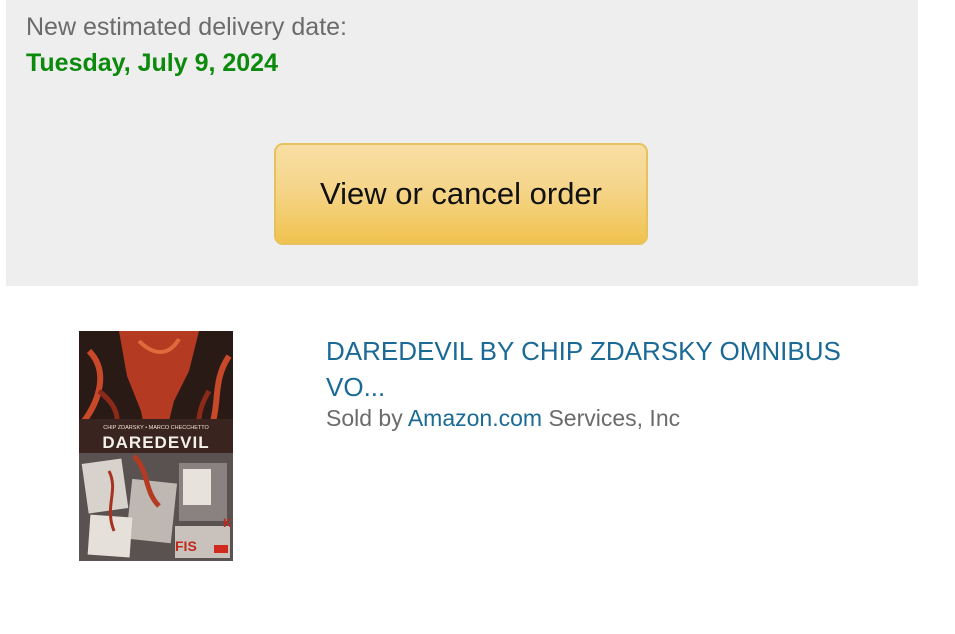 The height and width of the screenshot is (634, 955). Describe the element at coordinates (186, 546) in the screenshot. I see `cover-corner-text: FIS` at that location.